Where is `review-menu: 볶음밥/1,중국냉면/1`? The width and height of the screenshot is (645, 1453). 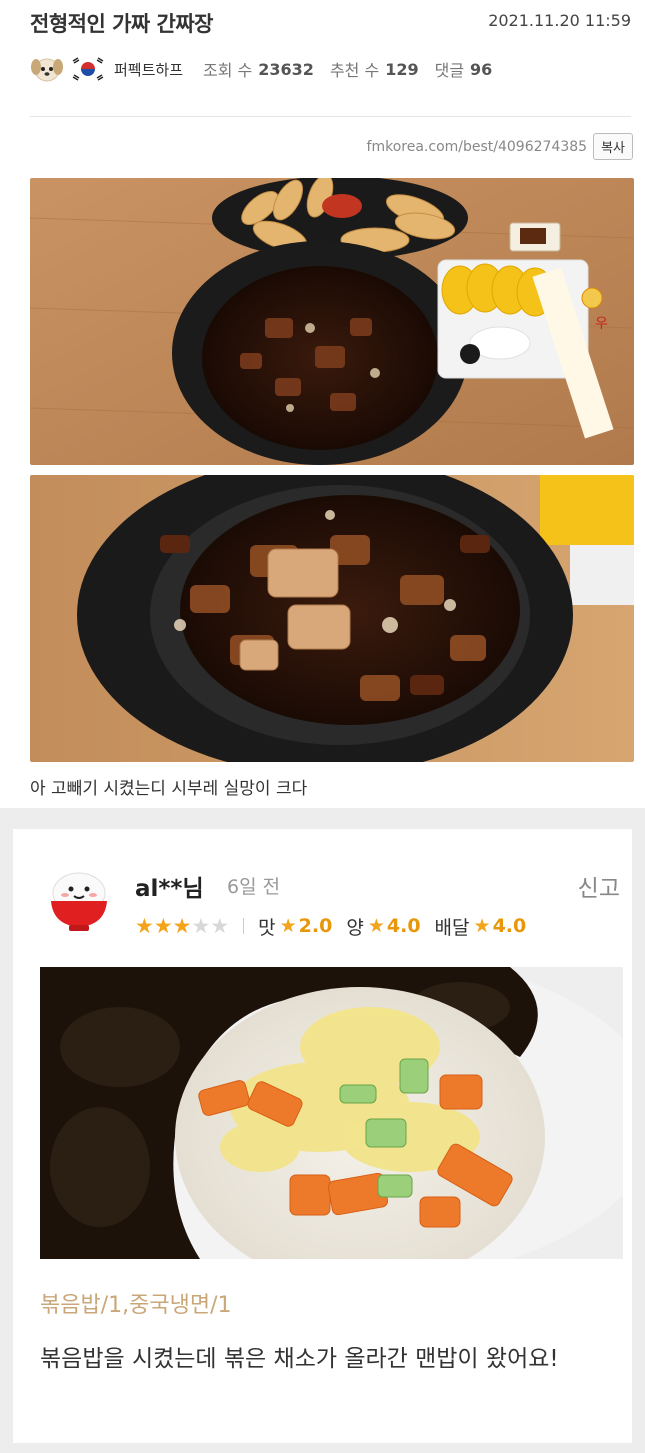 review-menu: 볶음밥/1,중국냉면/1 is located at coordinates (136, 1305).